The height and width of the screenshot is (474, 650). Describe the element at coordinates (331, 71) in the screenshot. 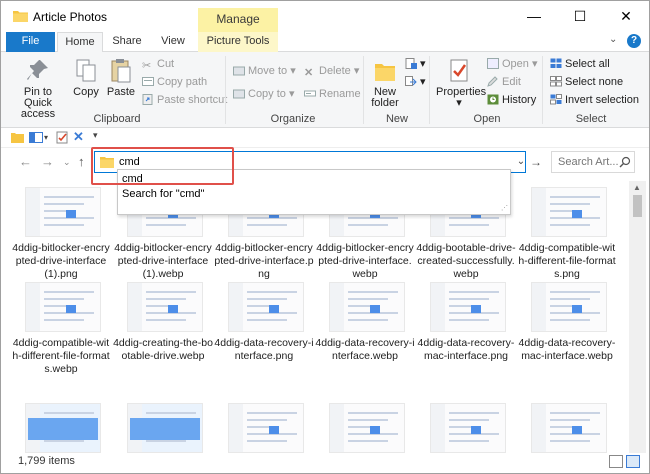

I see `delete-button: ✕ Delete ▾` at that location.